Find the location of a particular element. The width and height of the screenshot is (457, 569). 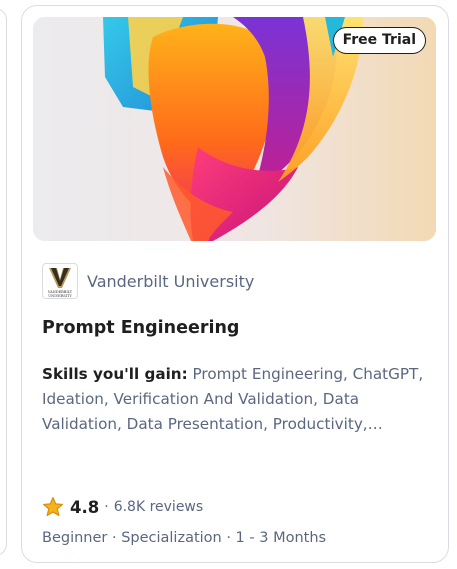

rating-value: 4.8 is located at coordinates (85, 507).